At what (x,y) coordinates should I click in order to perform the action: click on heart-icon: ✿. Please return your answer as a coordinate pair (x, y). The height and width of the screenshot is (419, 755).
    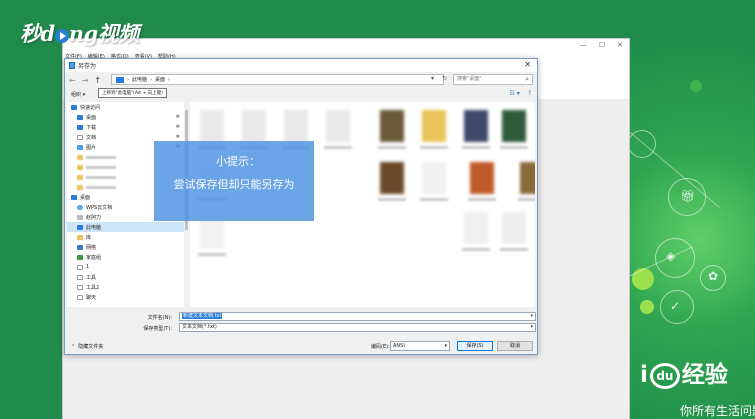
    Looking at the image, I should click on (713, 276).